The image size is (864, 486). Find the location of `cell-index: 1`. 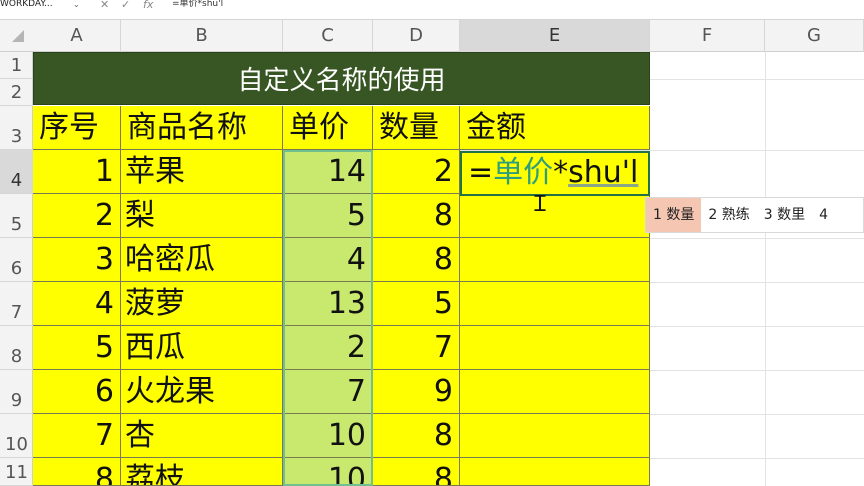

cell-index: 1 is located at coordinates (77, 172).